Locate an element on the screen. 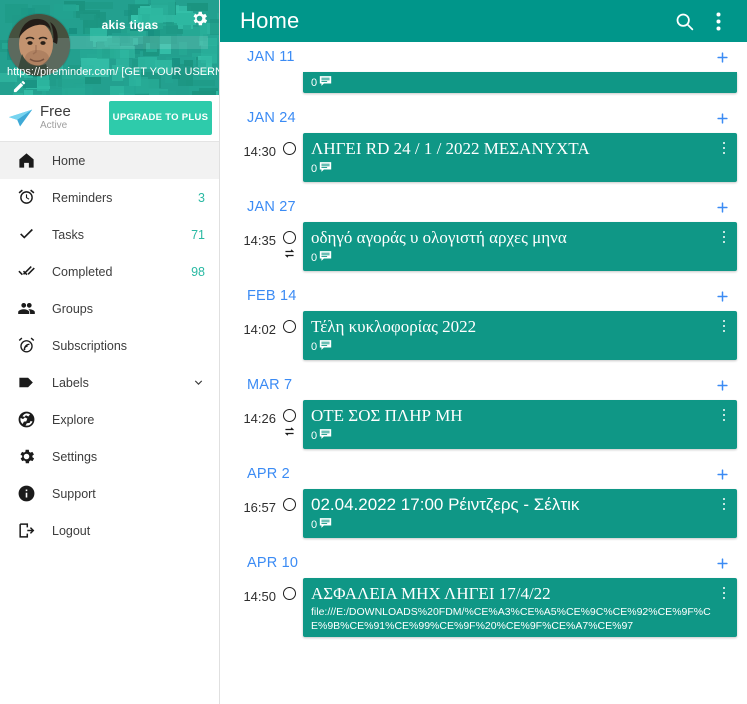 The width and height of the screenshot is (747, 704). paper-plane-icon is located at coordinates (21, 118).